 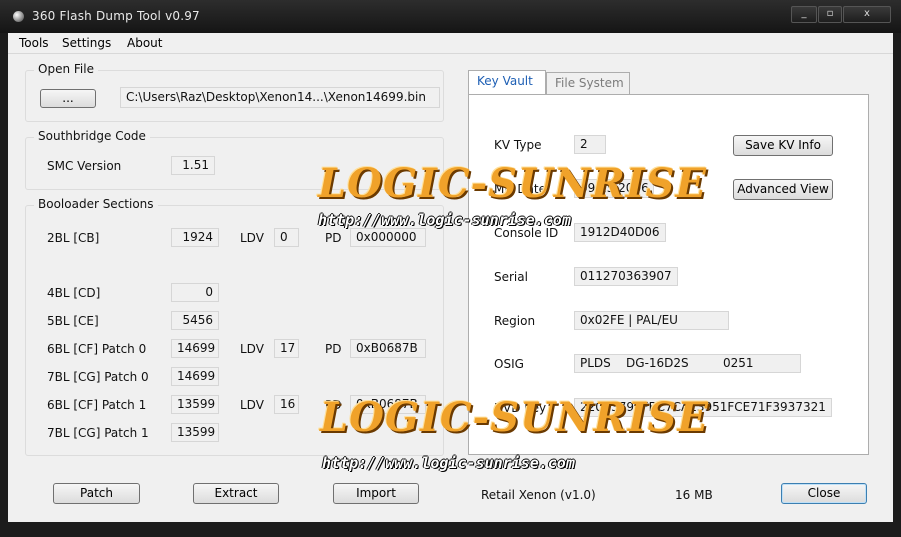 I want to click on advanced-view-button: Advanced View, so click(x=783, y=189).